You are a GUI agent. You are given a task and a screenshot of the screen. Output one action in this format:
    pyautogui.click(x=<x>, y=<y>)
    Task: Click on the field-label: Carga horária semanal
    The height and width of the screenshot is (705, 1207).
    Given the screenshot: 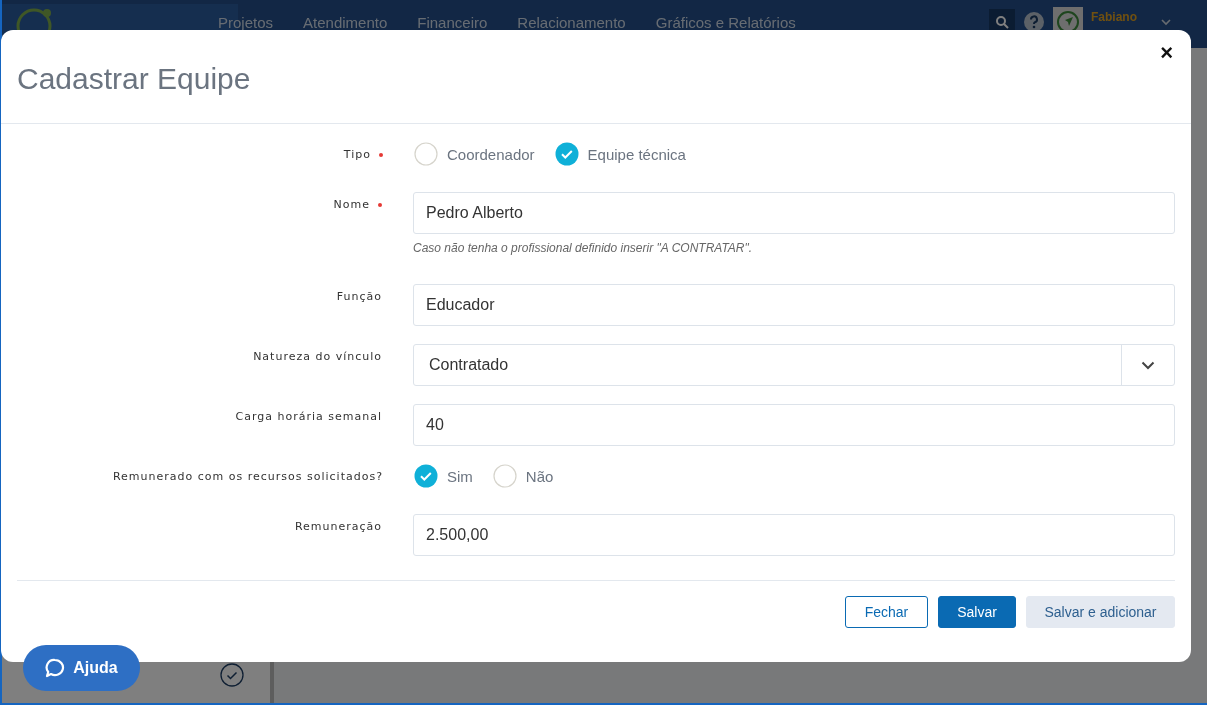 What is the action you would take?
    pyautogui.click(x=308, y=417)
    